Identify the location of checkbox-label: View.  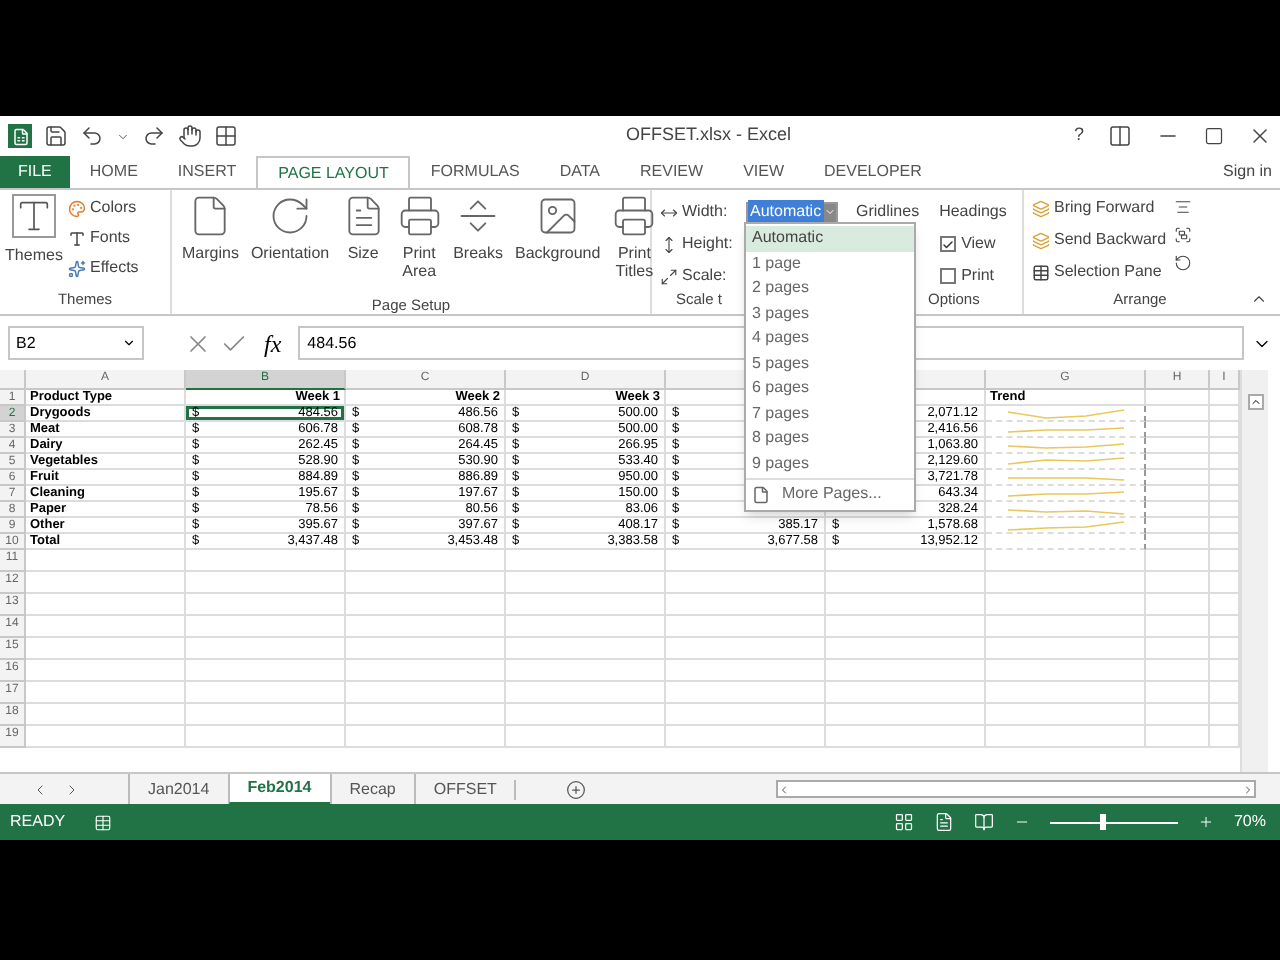
(978, 244).